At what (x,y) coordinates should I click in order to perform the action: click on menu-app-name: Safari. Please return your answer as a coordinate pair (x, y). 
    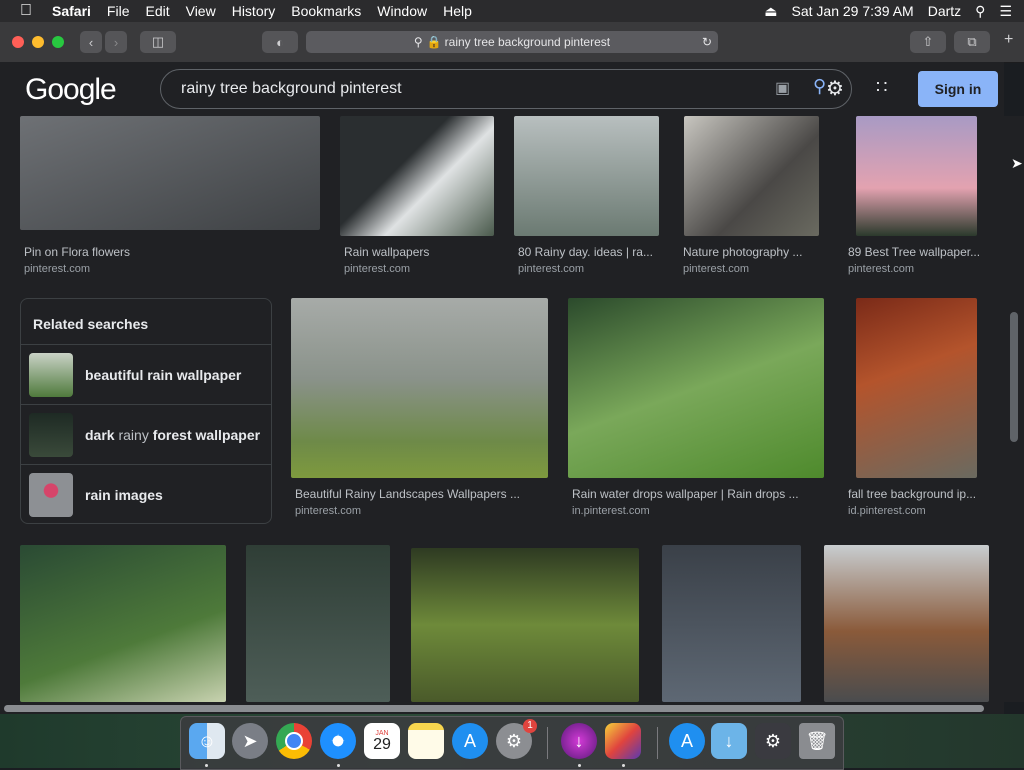
    Looking at the image, I should click on (71, 11).